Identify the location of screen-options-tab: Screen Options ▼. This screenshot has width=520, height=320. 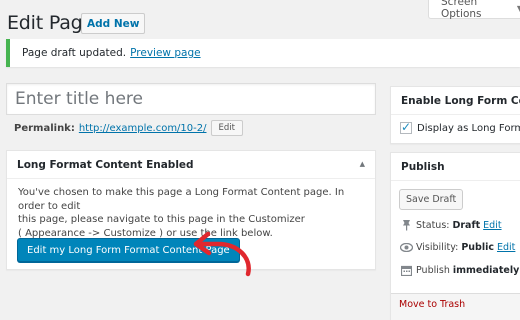
(474, 10).